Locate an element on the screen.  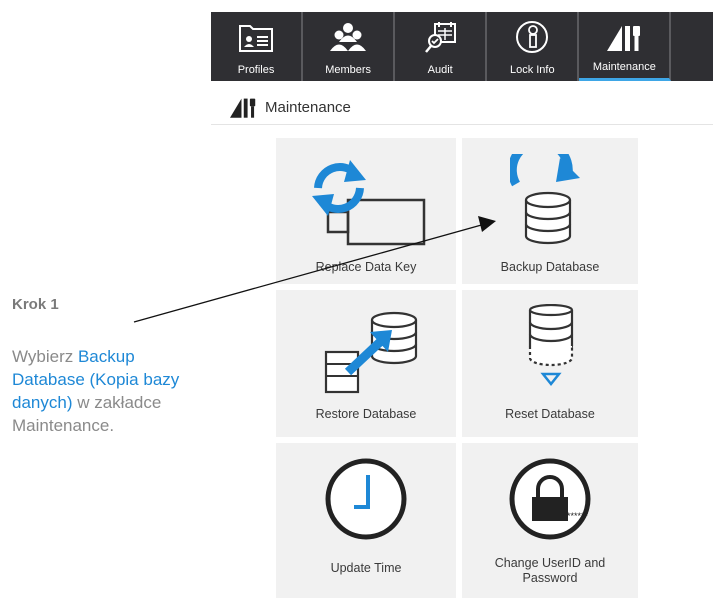
restore-database-tile: Restore Database is located at coordinates (366, 363).